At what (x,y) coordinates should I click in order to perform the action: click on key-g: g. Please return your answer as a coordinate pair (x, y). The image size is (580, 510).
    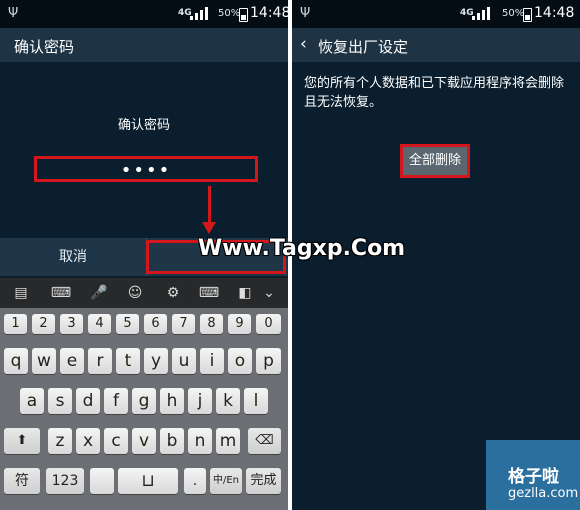
    Looking at the image, I should click on (144, 401).